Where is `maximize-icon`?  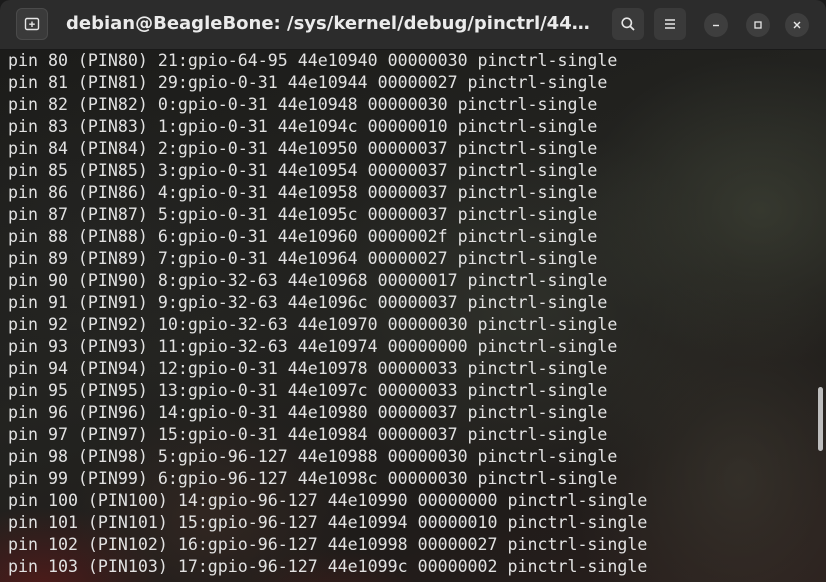
maximize-icon is located at coordinates (758, 25).